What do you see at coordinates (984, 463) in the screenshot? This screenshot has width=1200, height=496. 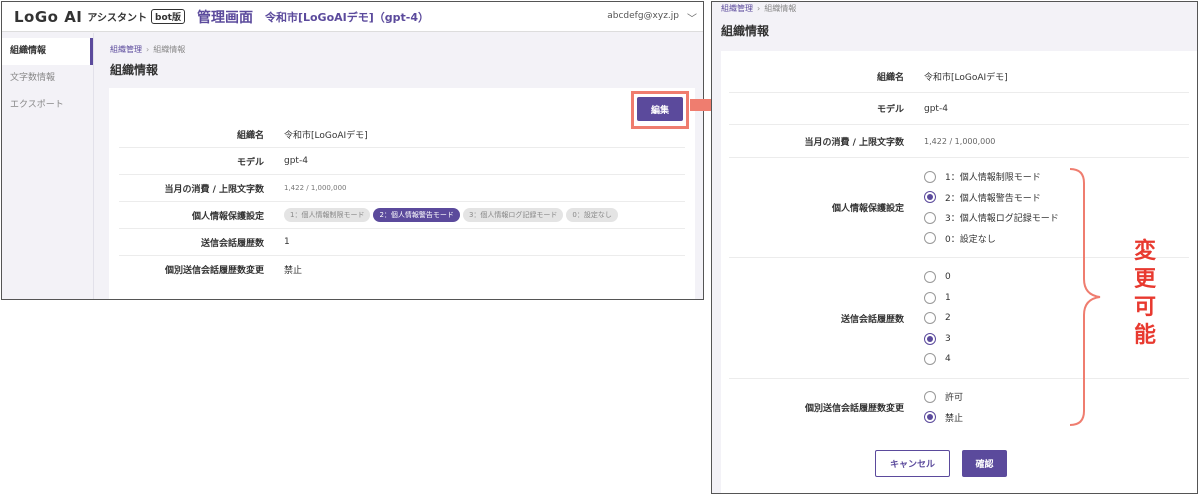 I see `confirm-button: 確認` at bounding box center [984, 463].